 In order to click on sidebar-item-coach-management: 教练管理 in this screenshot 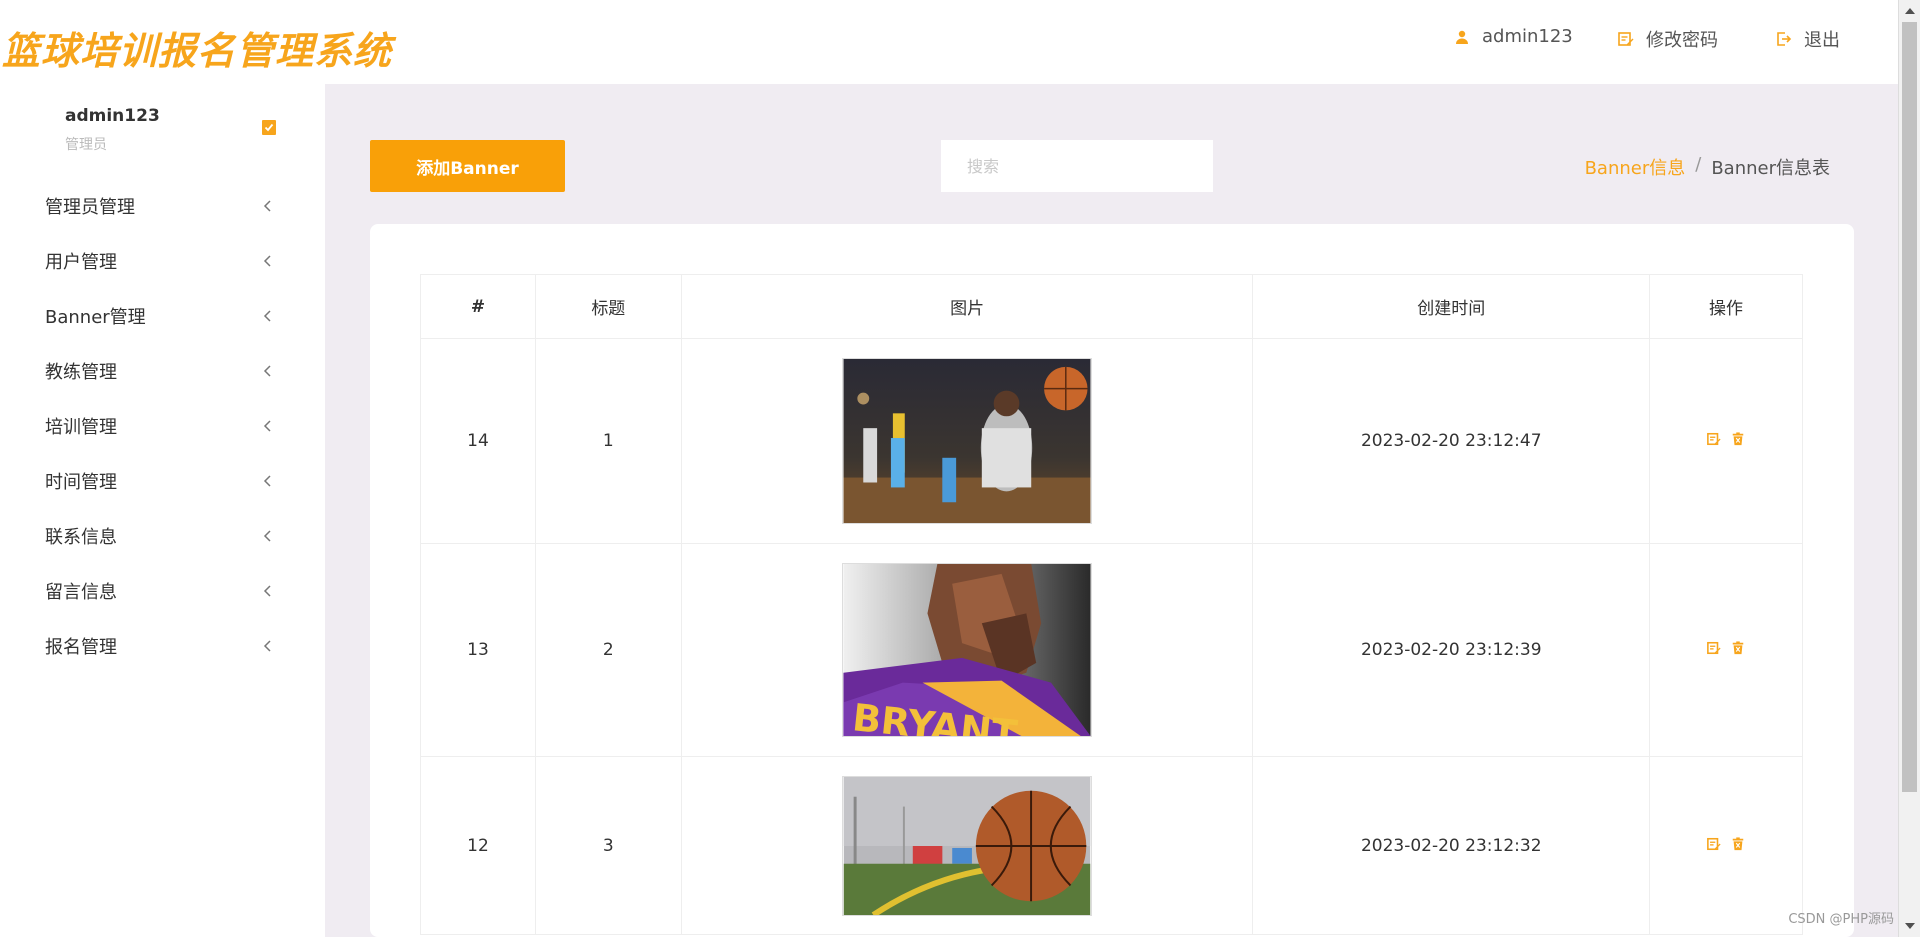, I will do `click(162, 371)`.